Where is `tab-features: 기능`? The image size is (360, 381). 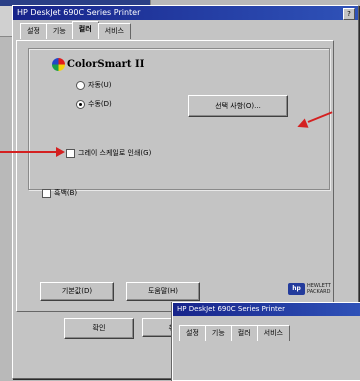 tab-features: 기능 is located at coordinates (59, 31).